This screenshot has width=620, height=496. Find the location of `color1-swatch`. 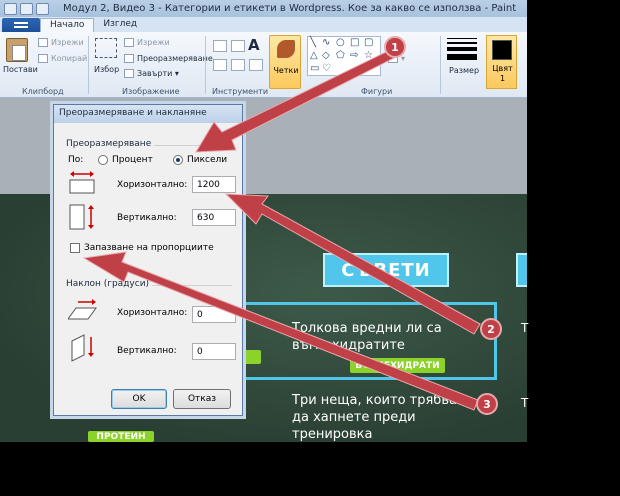

color1-swatch is located at coordinates (502, 50).